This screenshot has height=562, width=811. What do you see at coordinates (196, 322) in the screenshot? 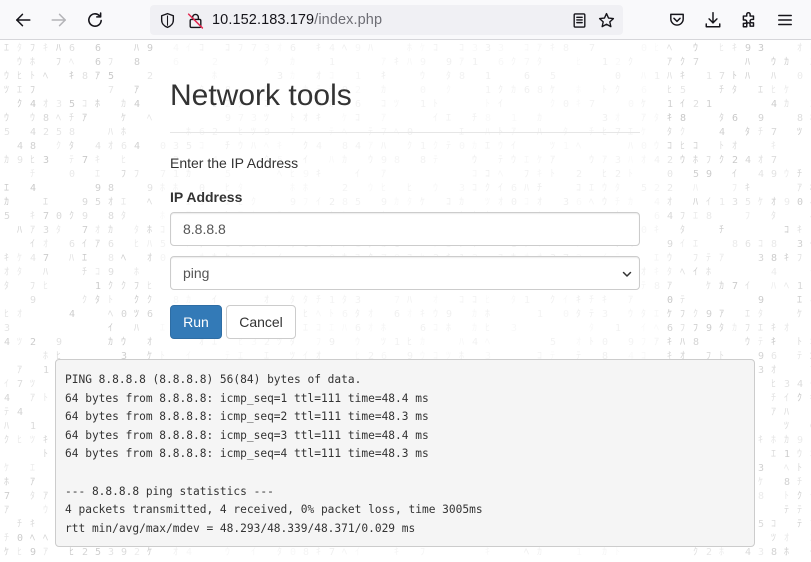
I see `run-button: Run` at bounding box center [196, 322].